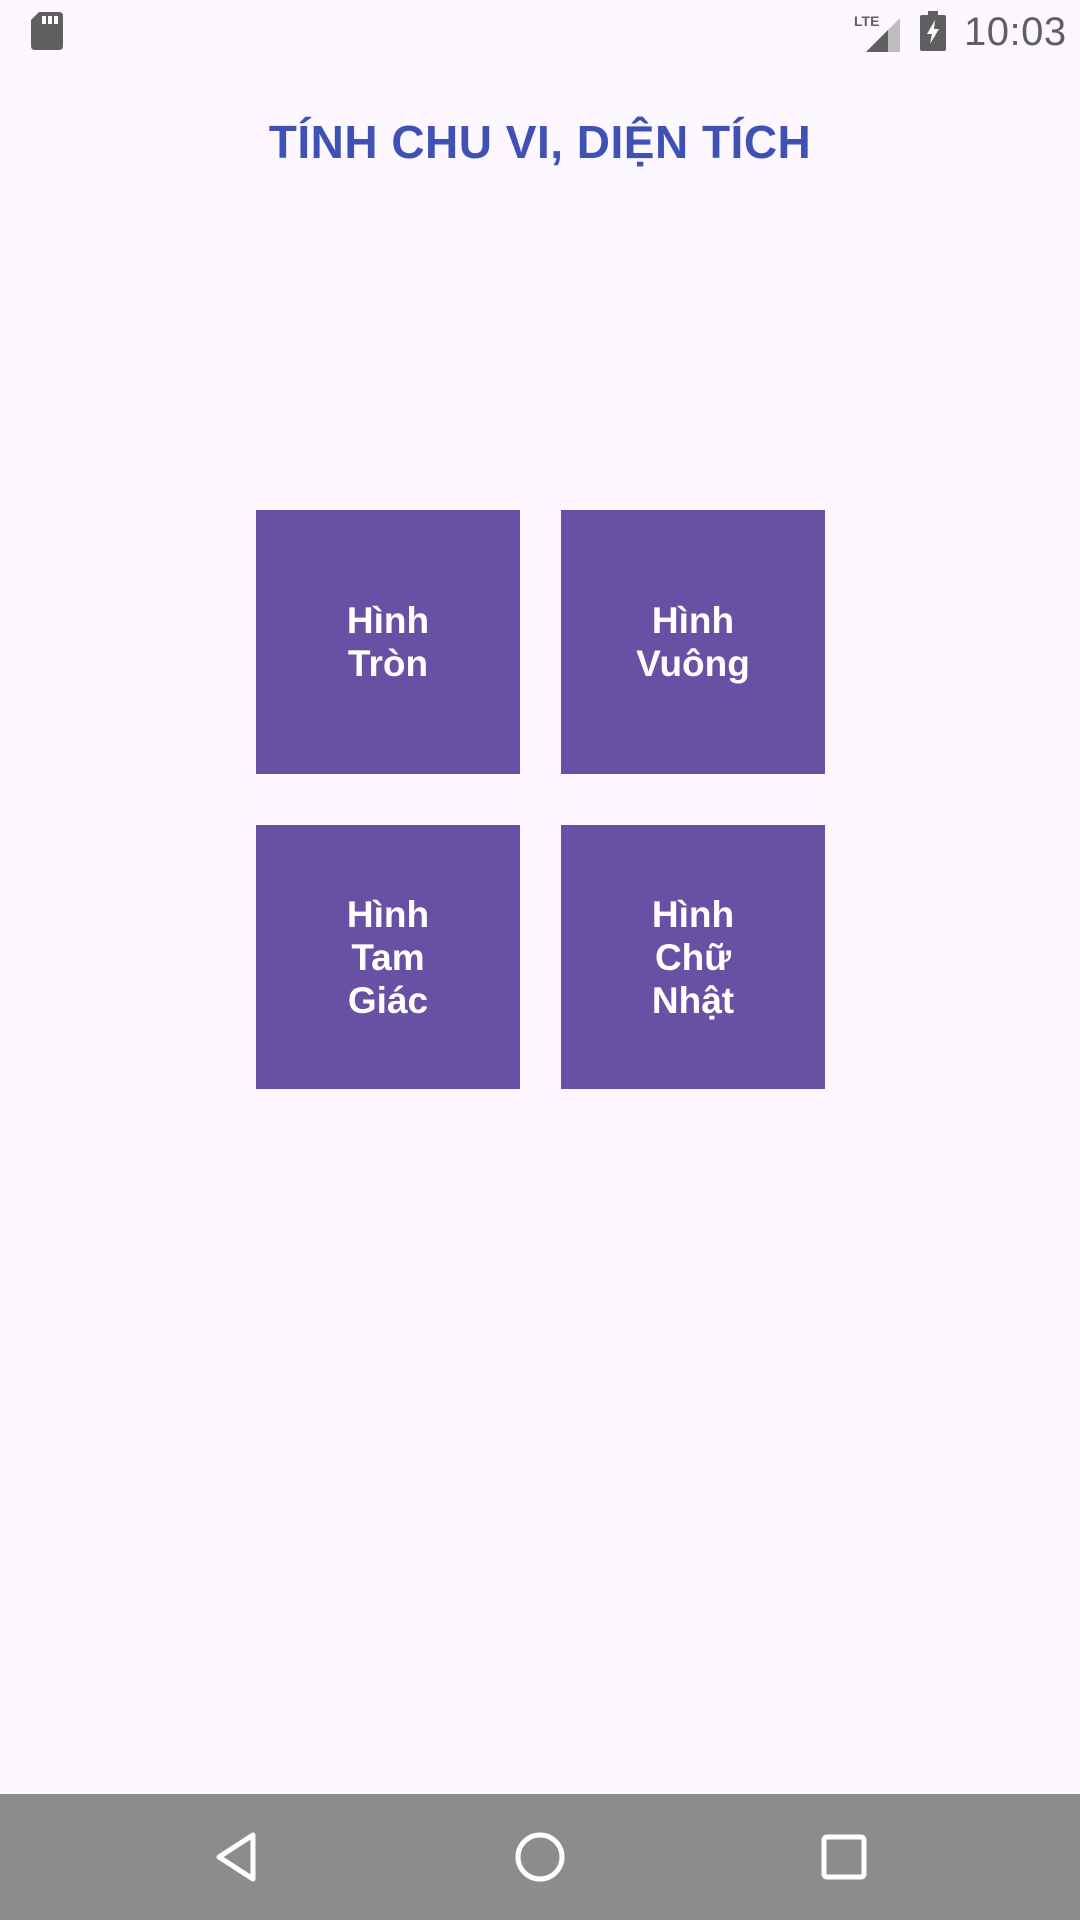  I want to click on status-time: 10:03, so click(1015, 32).